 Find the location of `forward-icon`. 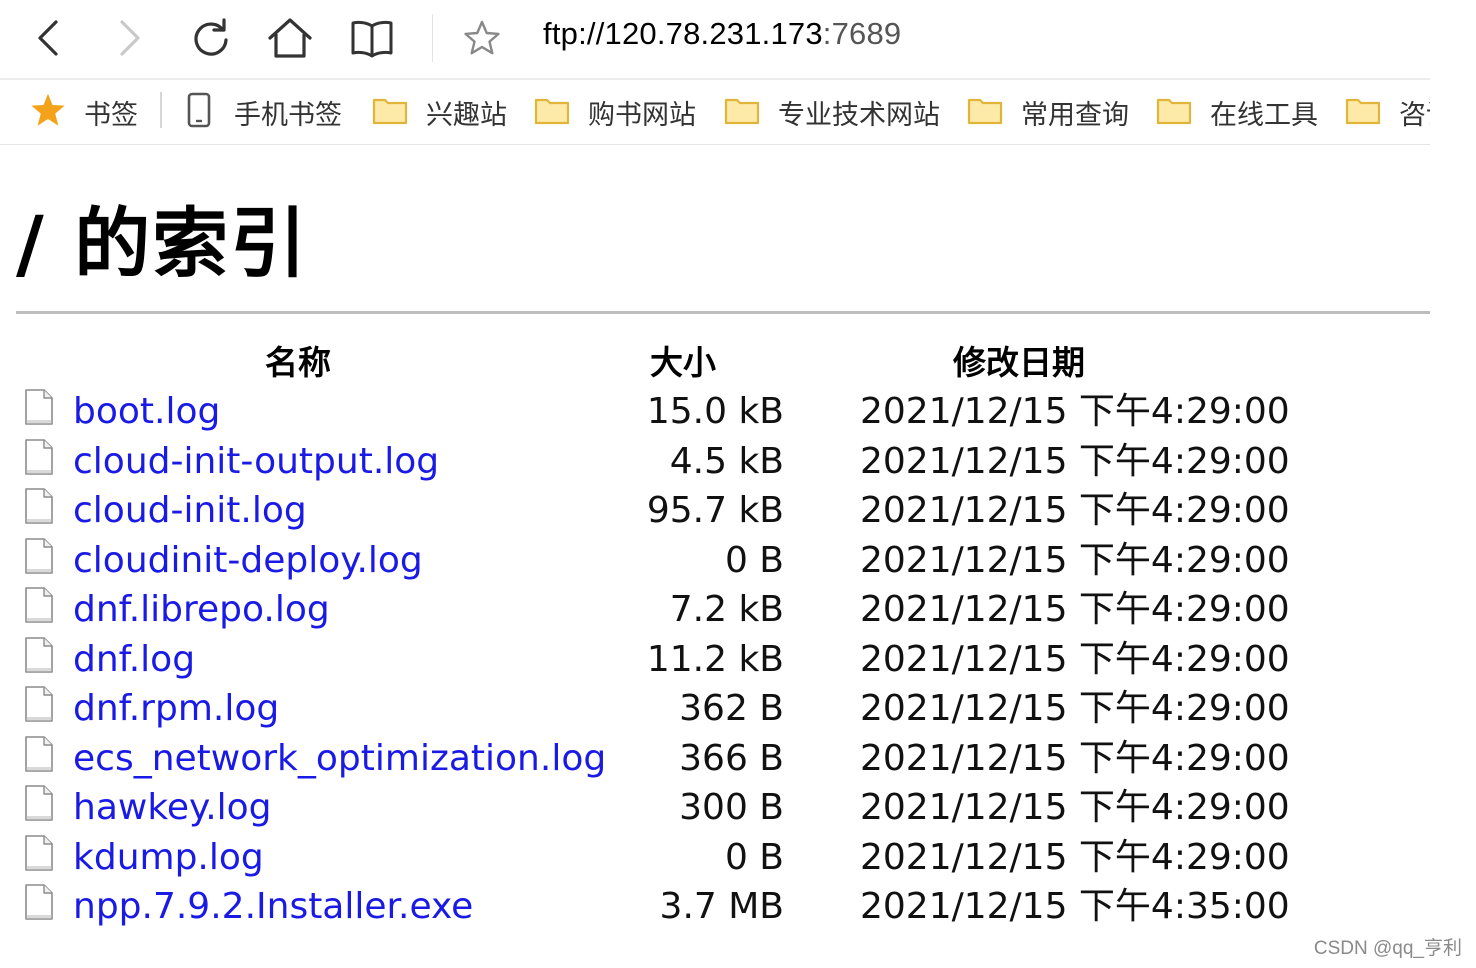

forward-icon is located at coordinates (130, 38).